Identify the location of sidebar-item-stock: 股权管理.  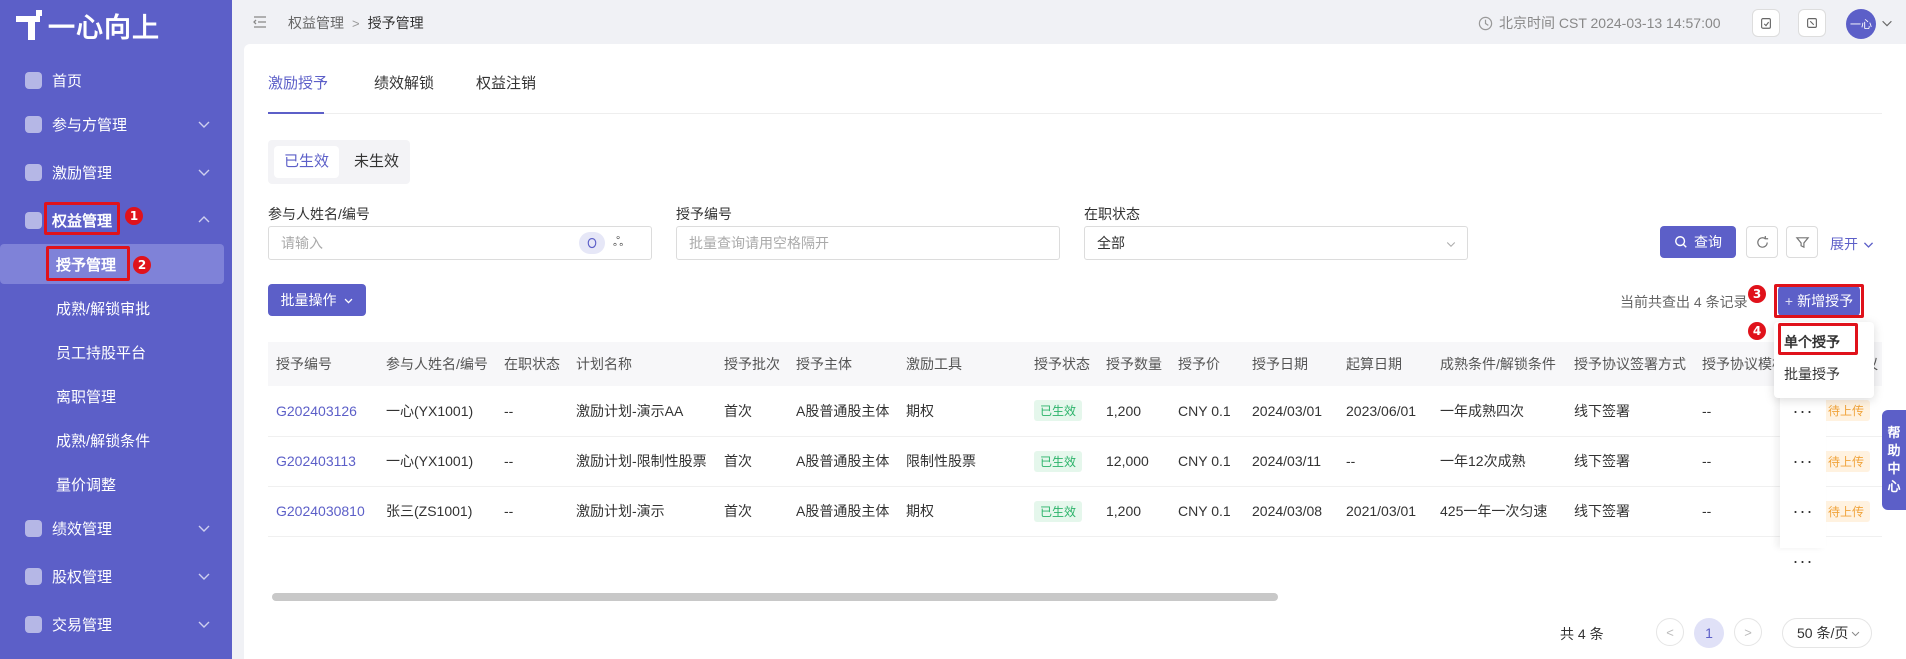
(116, 576).